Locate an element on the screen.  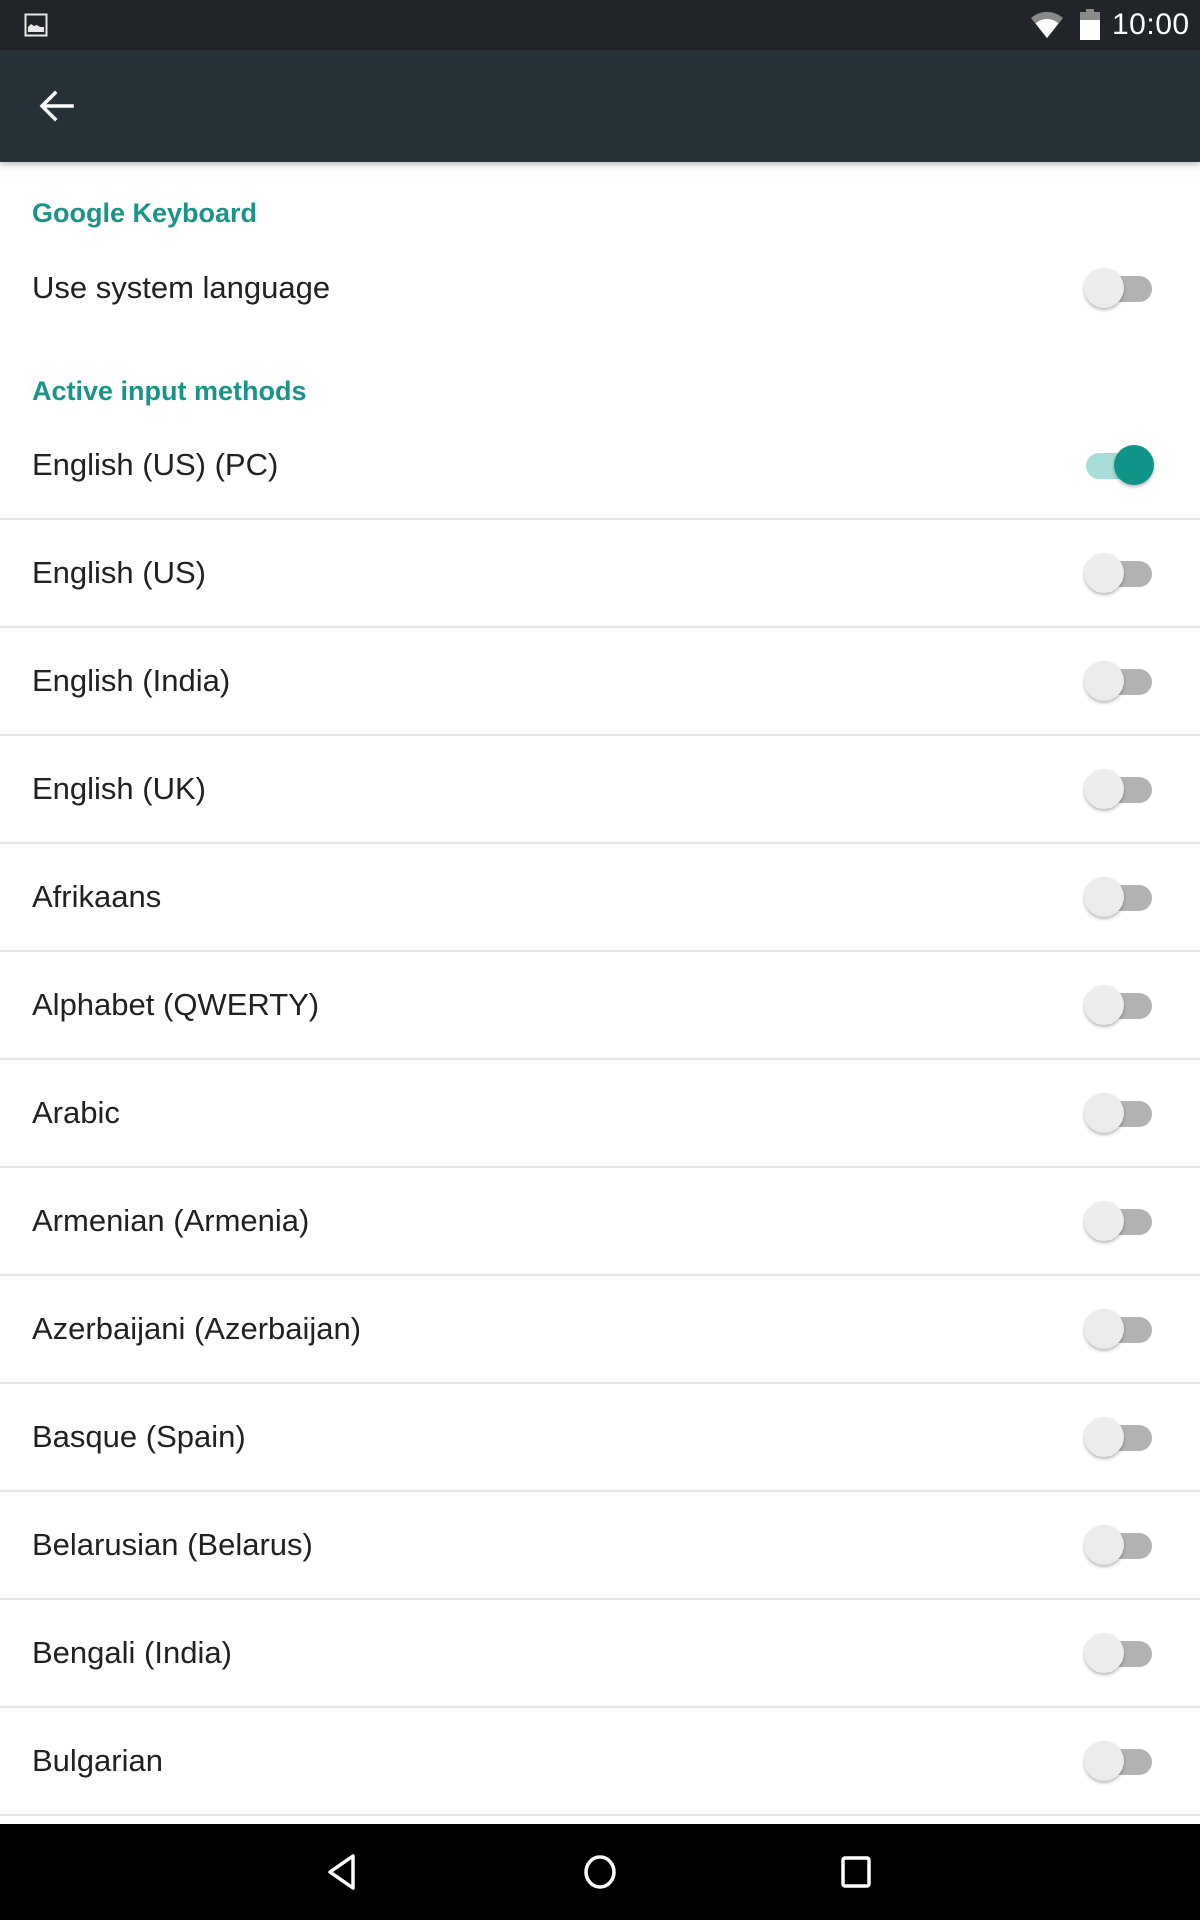
nav-recents-icon is located at coordinates (856, 1872).